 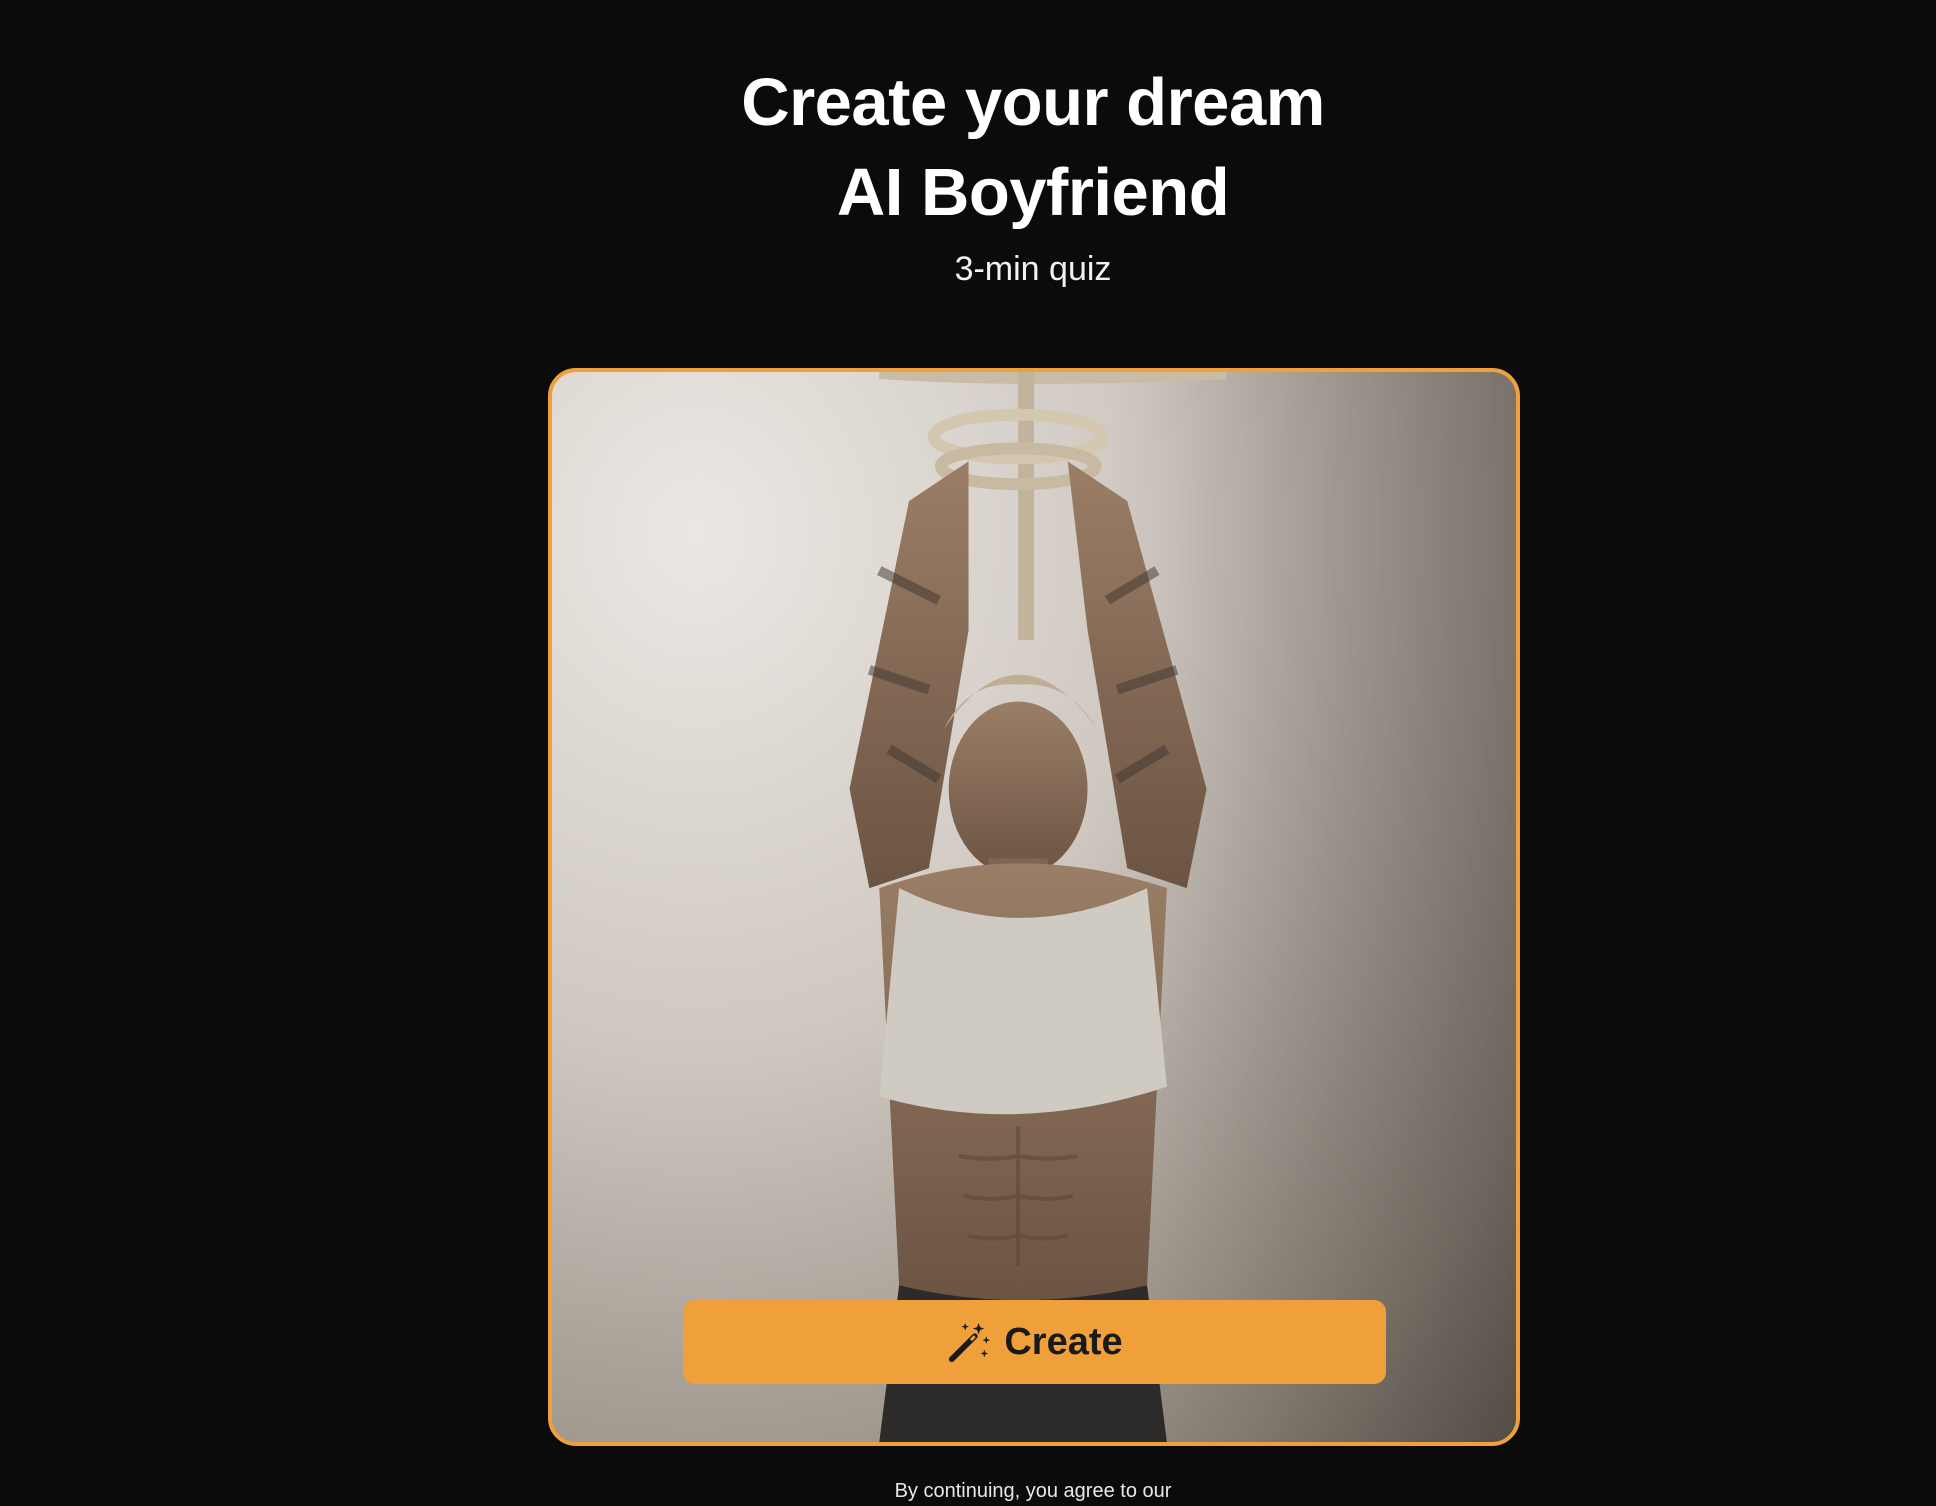 What do you see at coordinates (1033, 269) in the screenshot?
I see `quiz-duration-subtitle: 3-min quiz` at bounding box center [1033, 269].